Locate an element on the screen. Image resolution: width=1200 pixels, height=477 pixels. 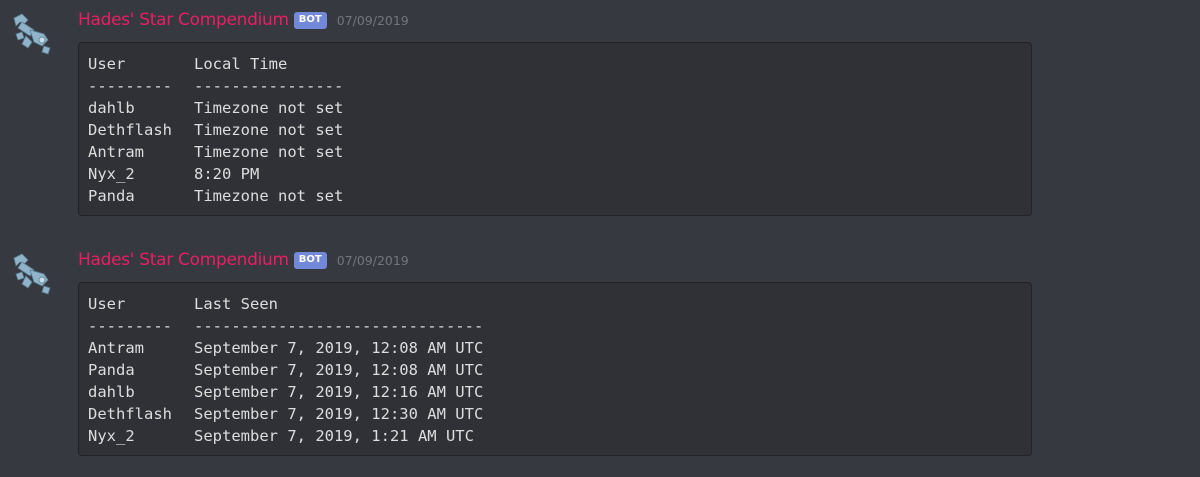
cell-last-seen: September 7, 2019, 1:21 AM UTC is located at coordinates (334, 436).